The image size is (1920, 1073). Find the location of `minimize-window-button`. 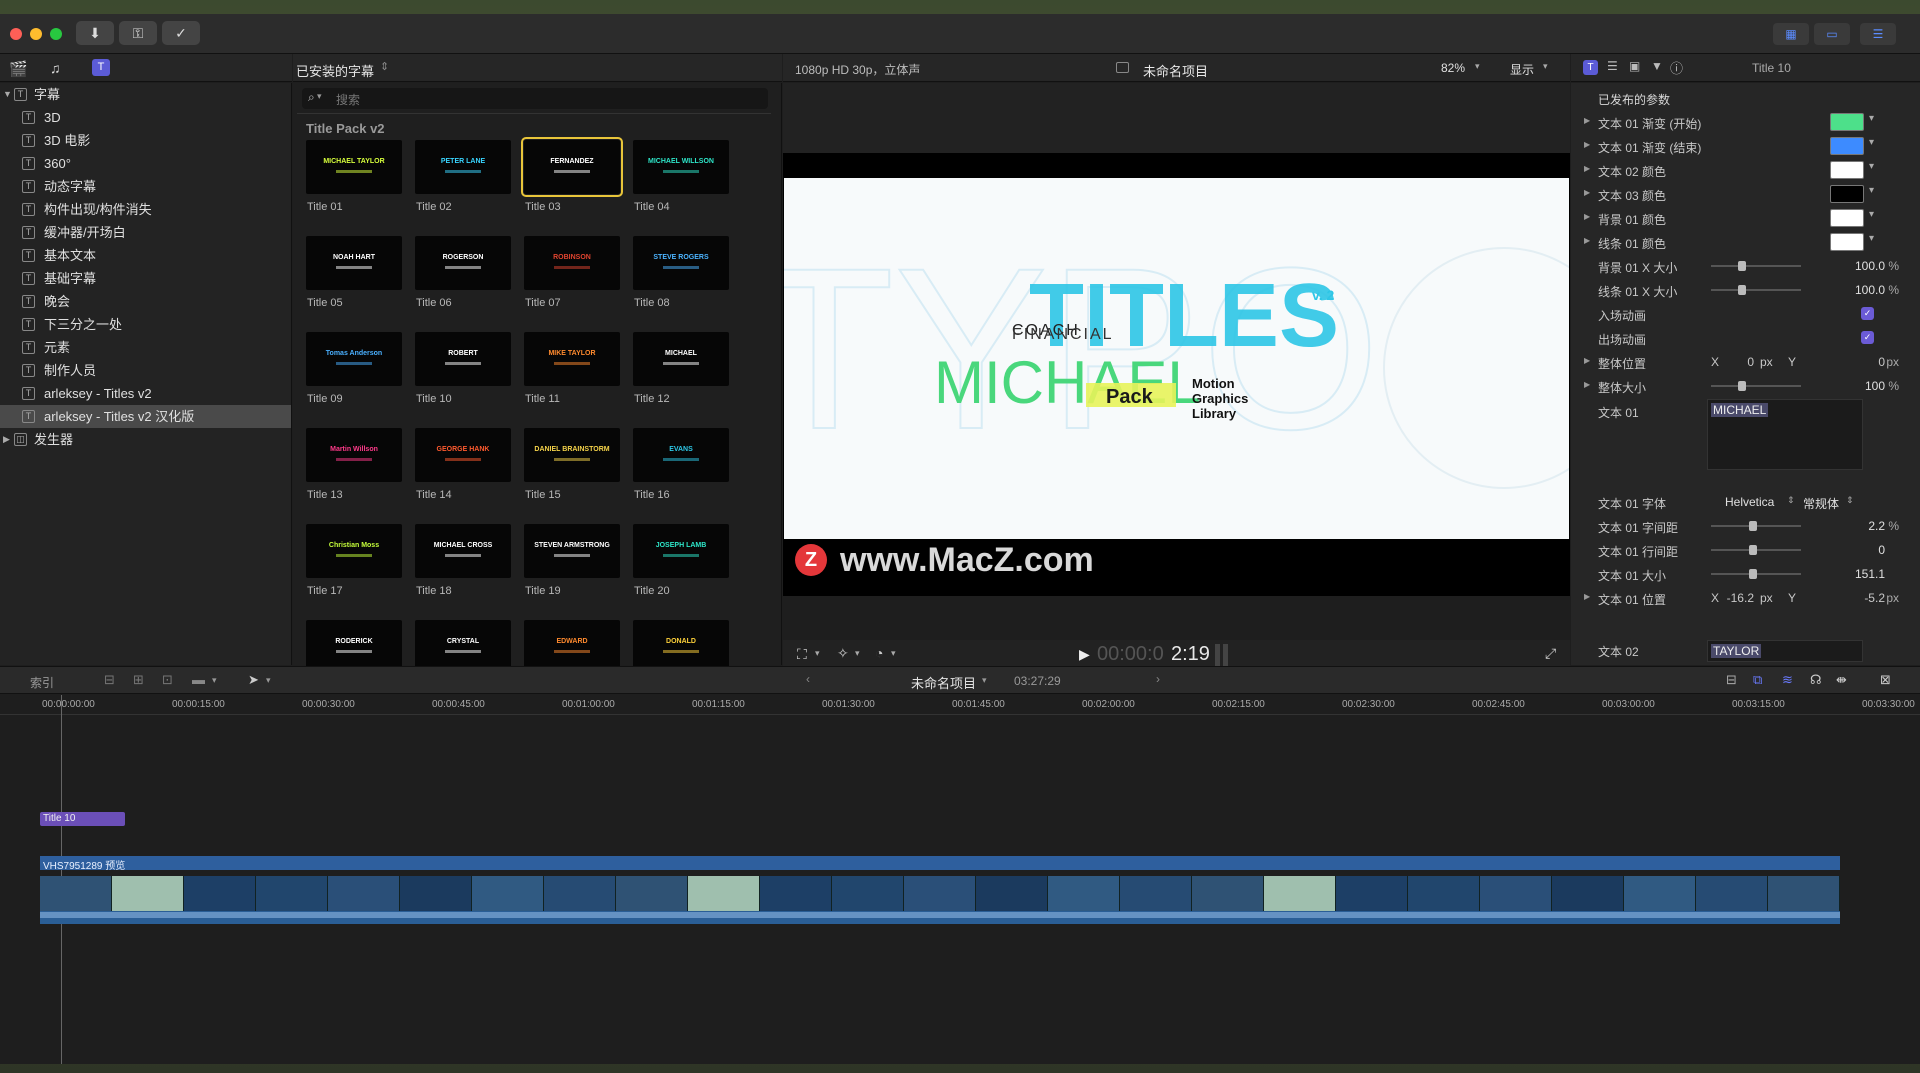

minimize-window-button is located at coordinates (36, 34).